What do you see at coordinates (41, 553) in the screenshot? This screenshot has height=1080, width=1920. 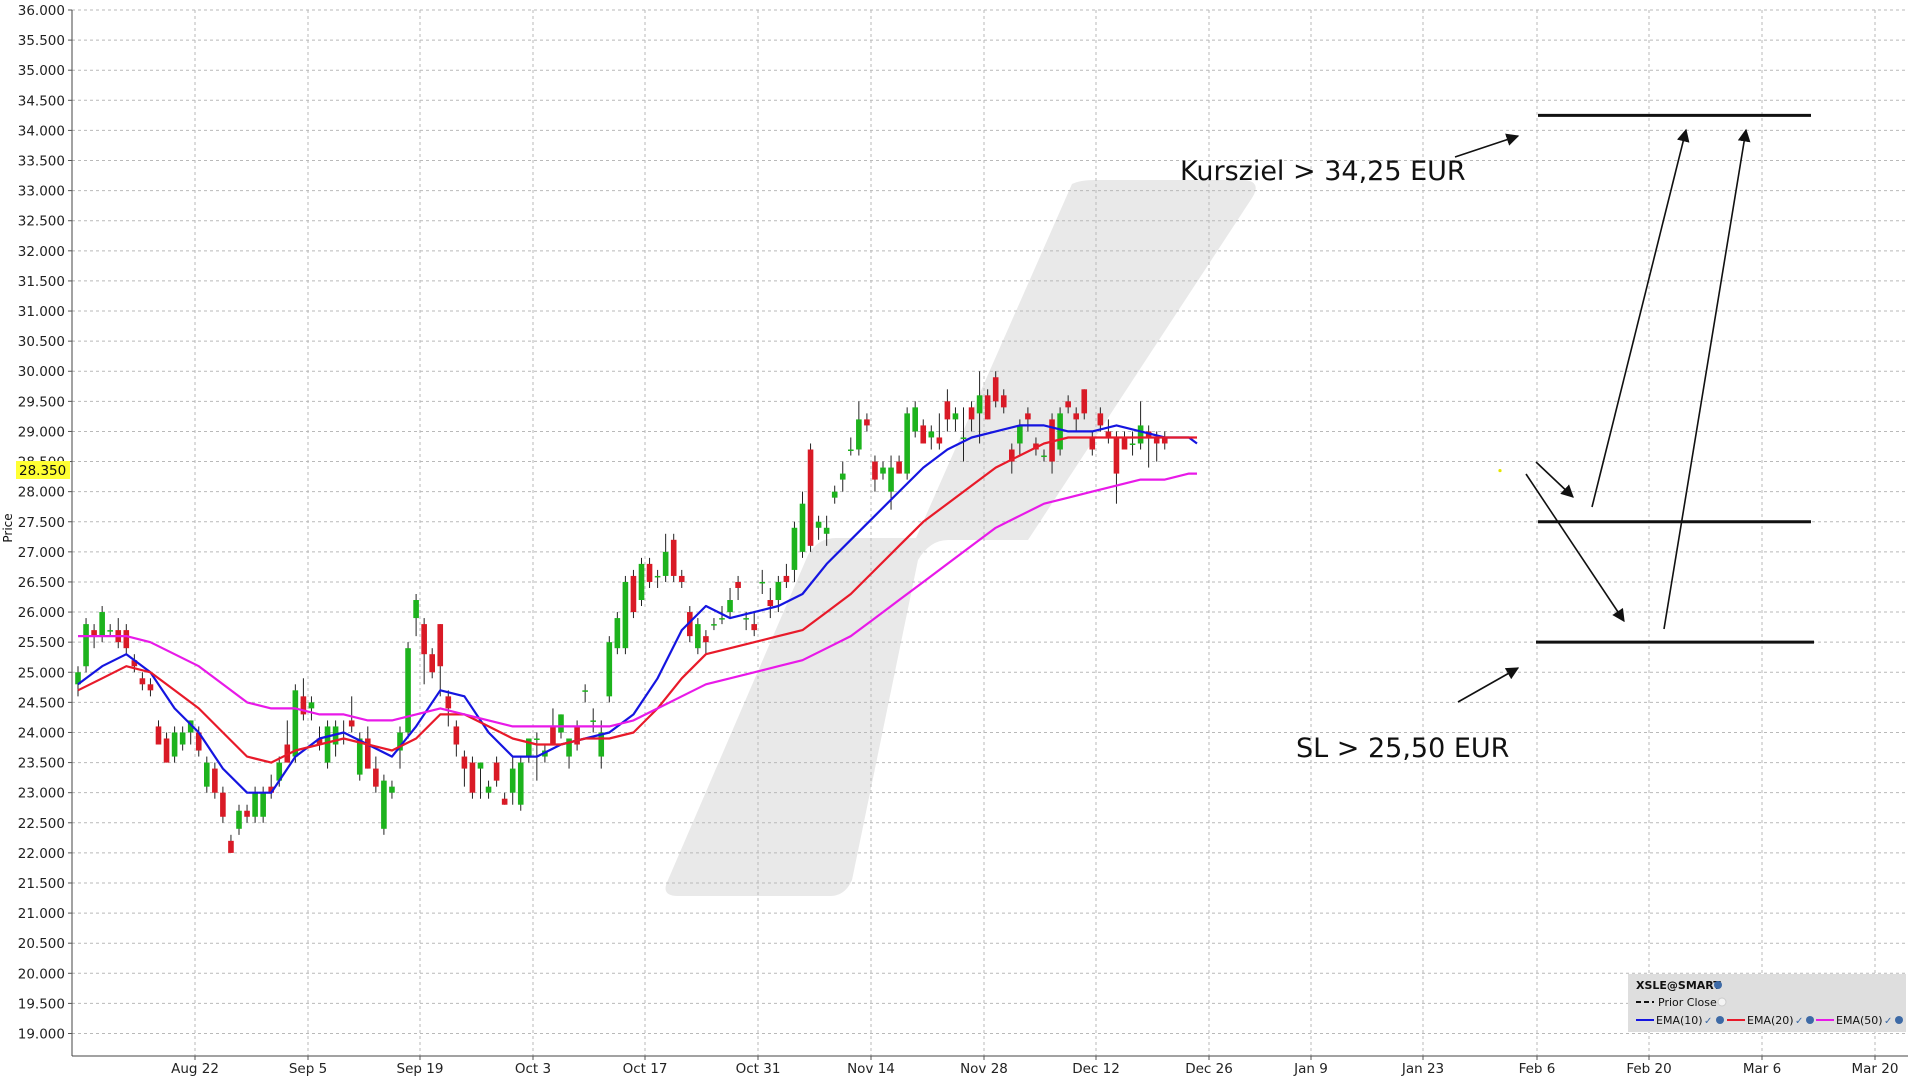 I see `y-tick-label: 27.000` at bounding box center [41, 553].